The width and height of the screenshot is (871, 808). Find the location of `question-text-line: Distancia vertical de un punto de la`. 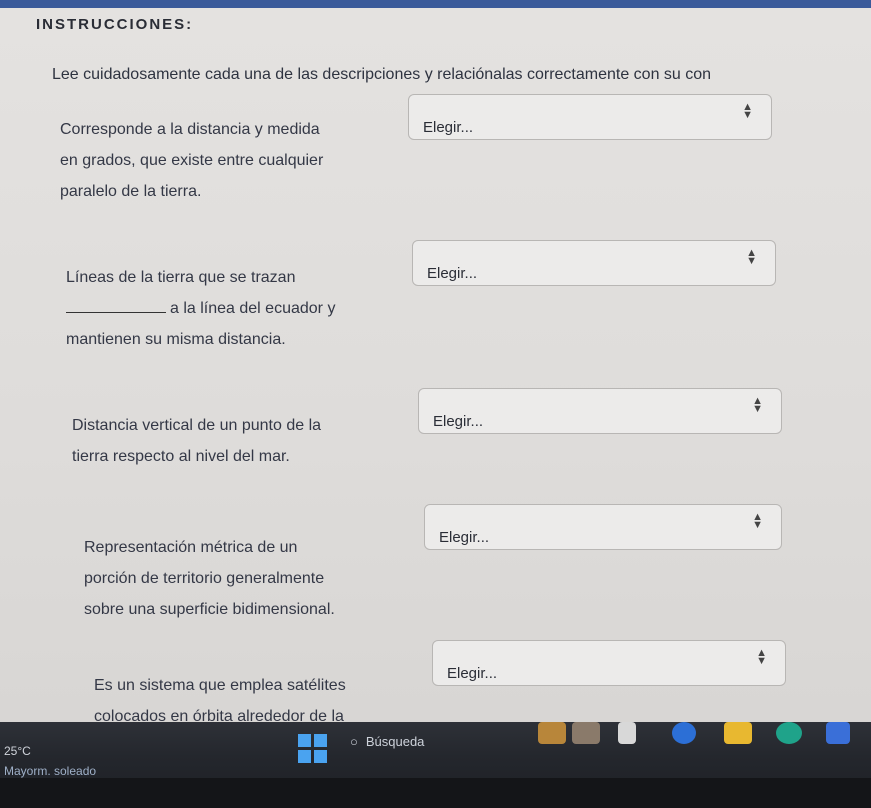

question-text-line: Distancia vertical de un punto de la is located at coordinates (197, 425).